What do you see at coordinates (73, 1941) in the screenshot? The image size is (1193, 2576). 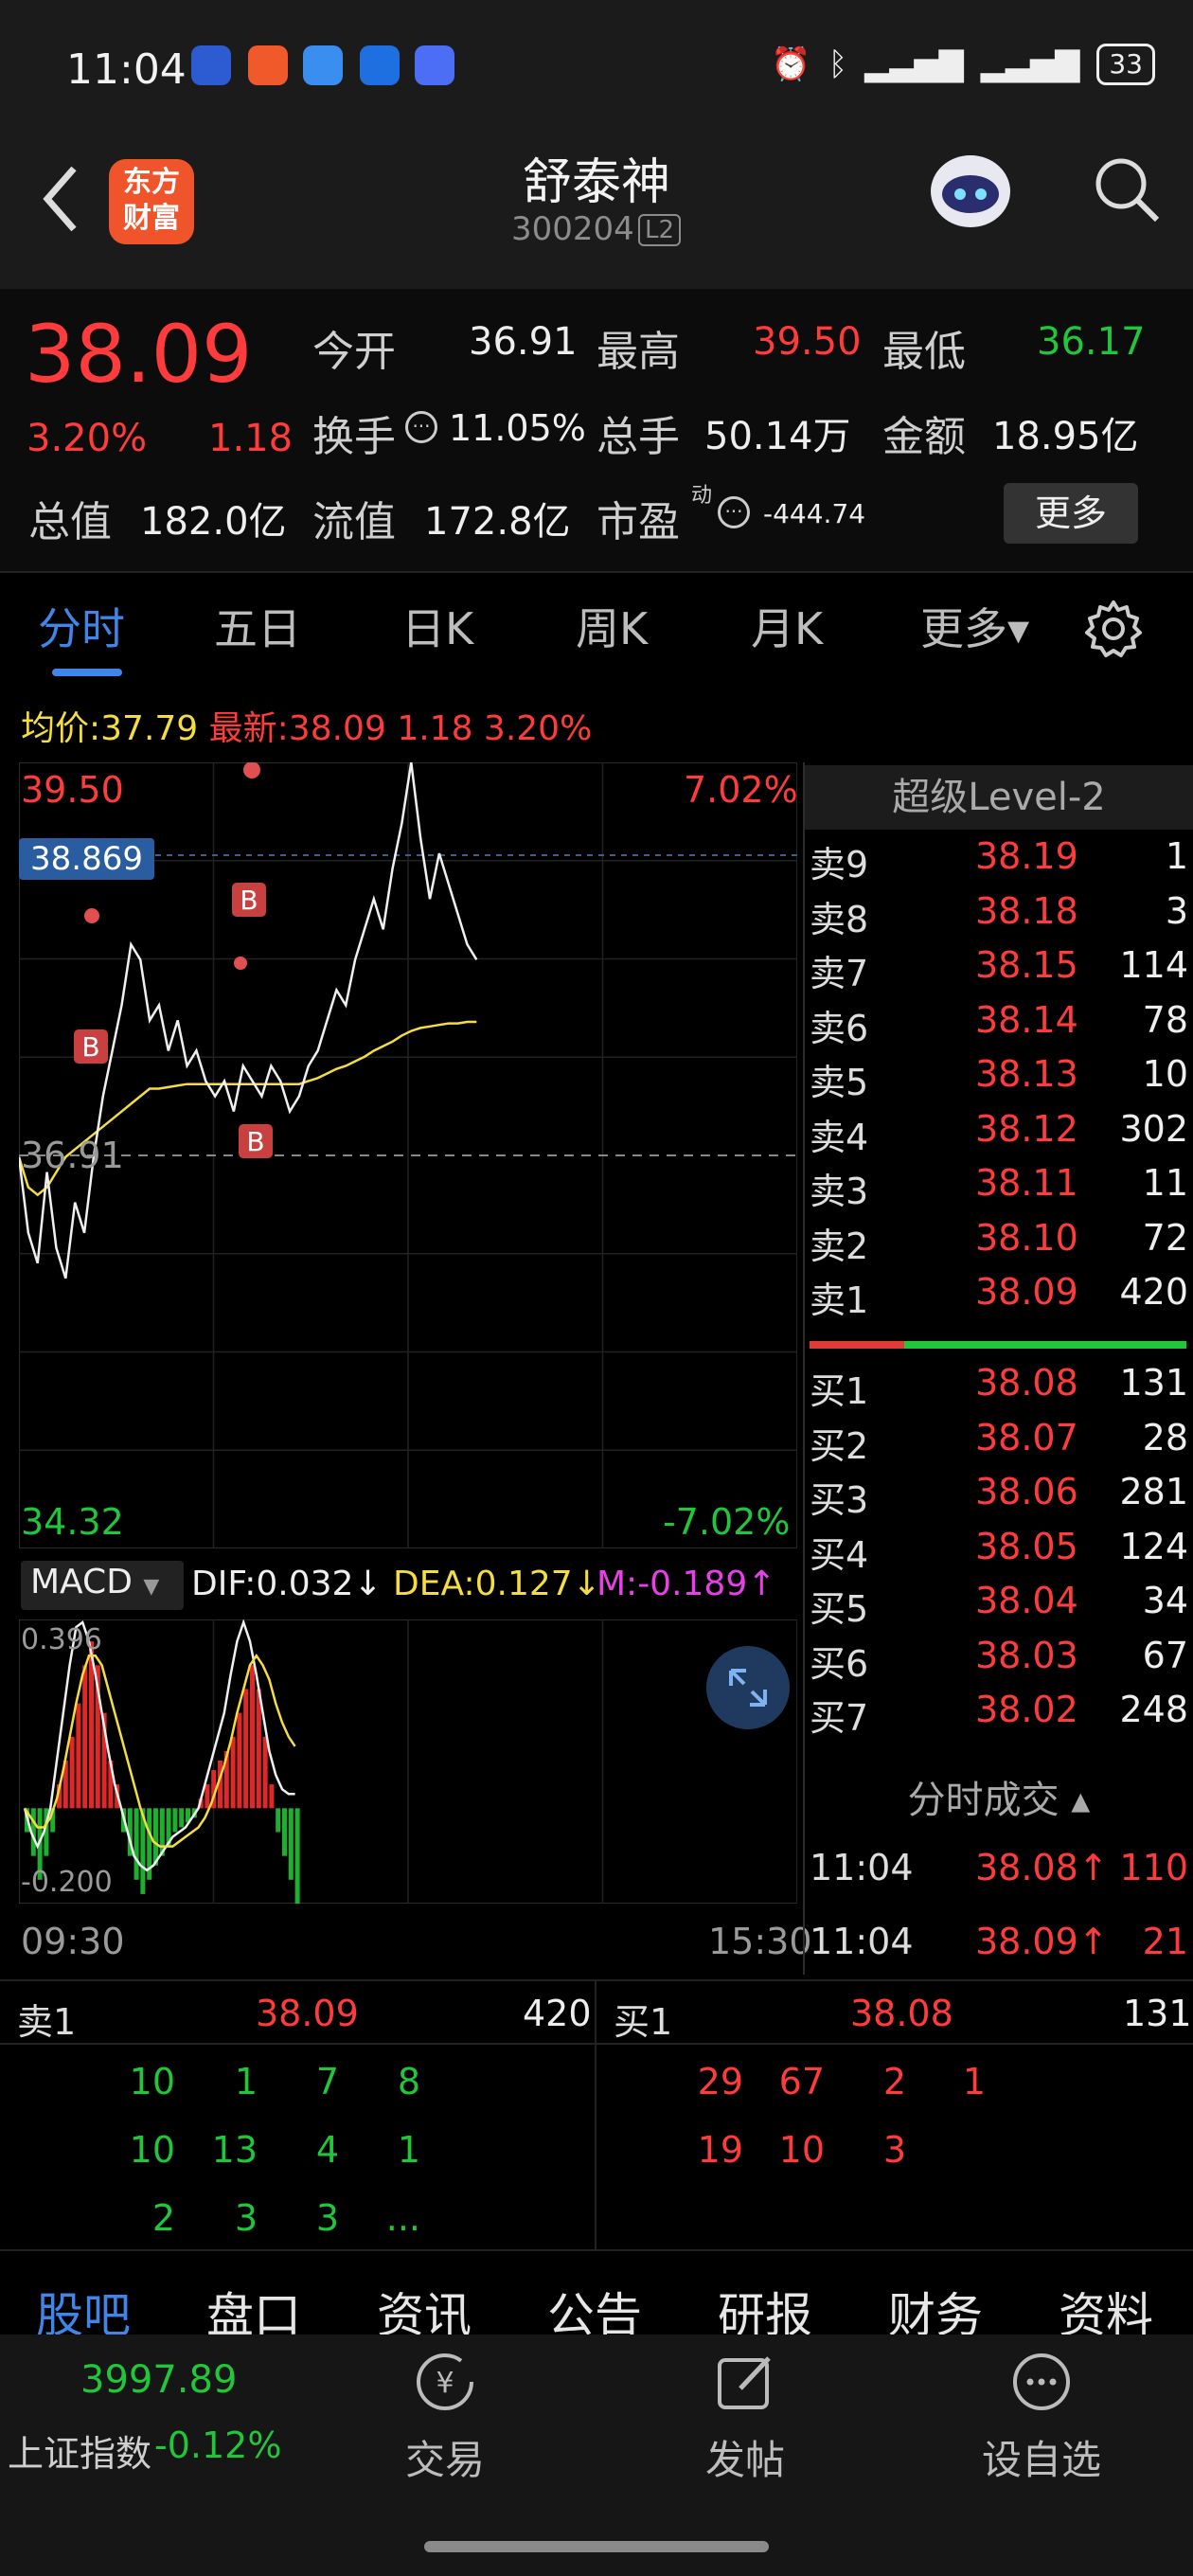 I see `x-start-label: 09:30` at bounding box center [73, 1941].